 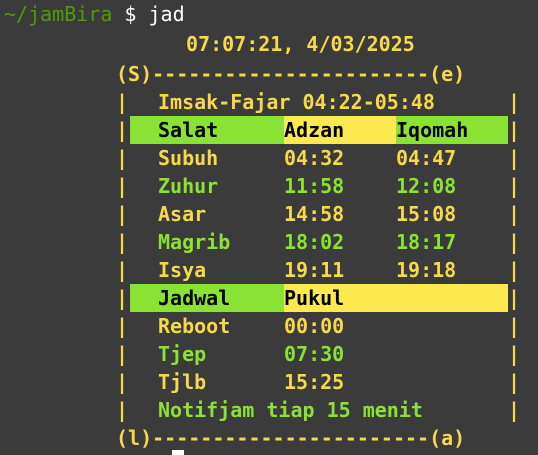 What do you see at coordinates (58, 14) in the screenshot?
I see `prompt-path: ~/jamBira` at bounding box center [58, 14].